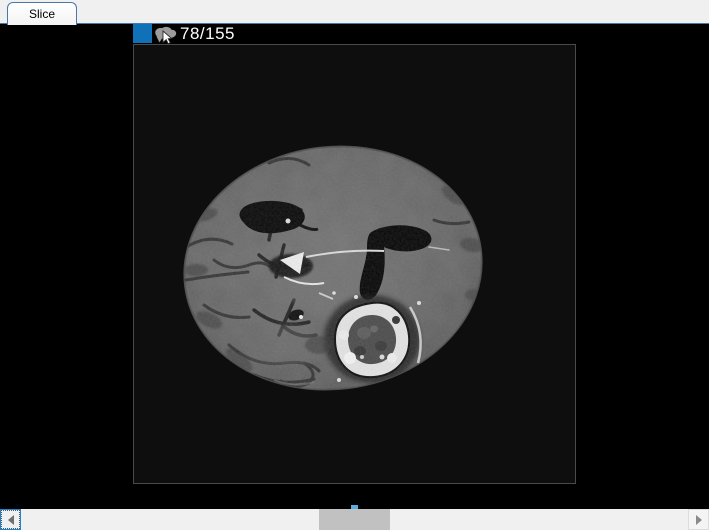 The width and height of the screenshot is (709, 530). I want to click on tab-slice-label: Slice, so click(41, 14).